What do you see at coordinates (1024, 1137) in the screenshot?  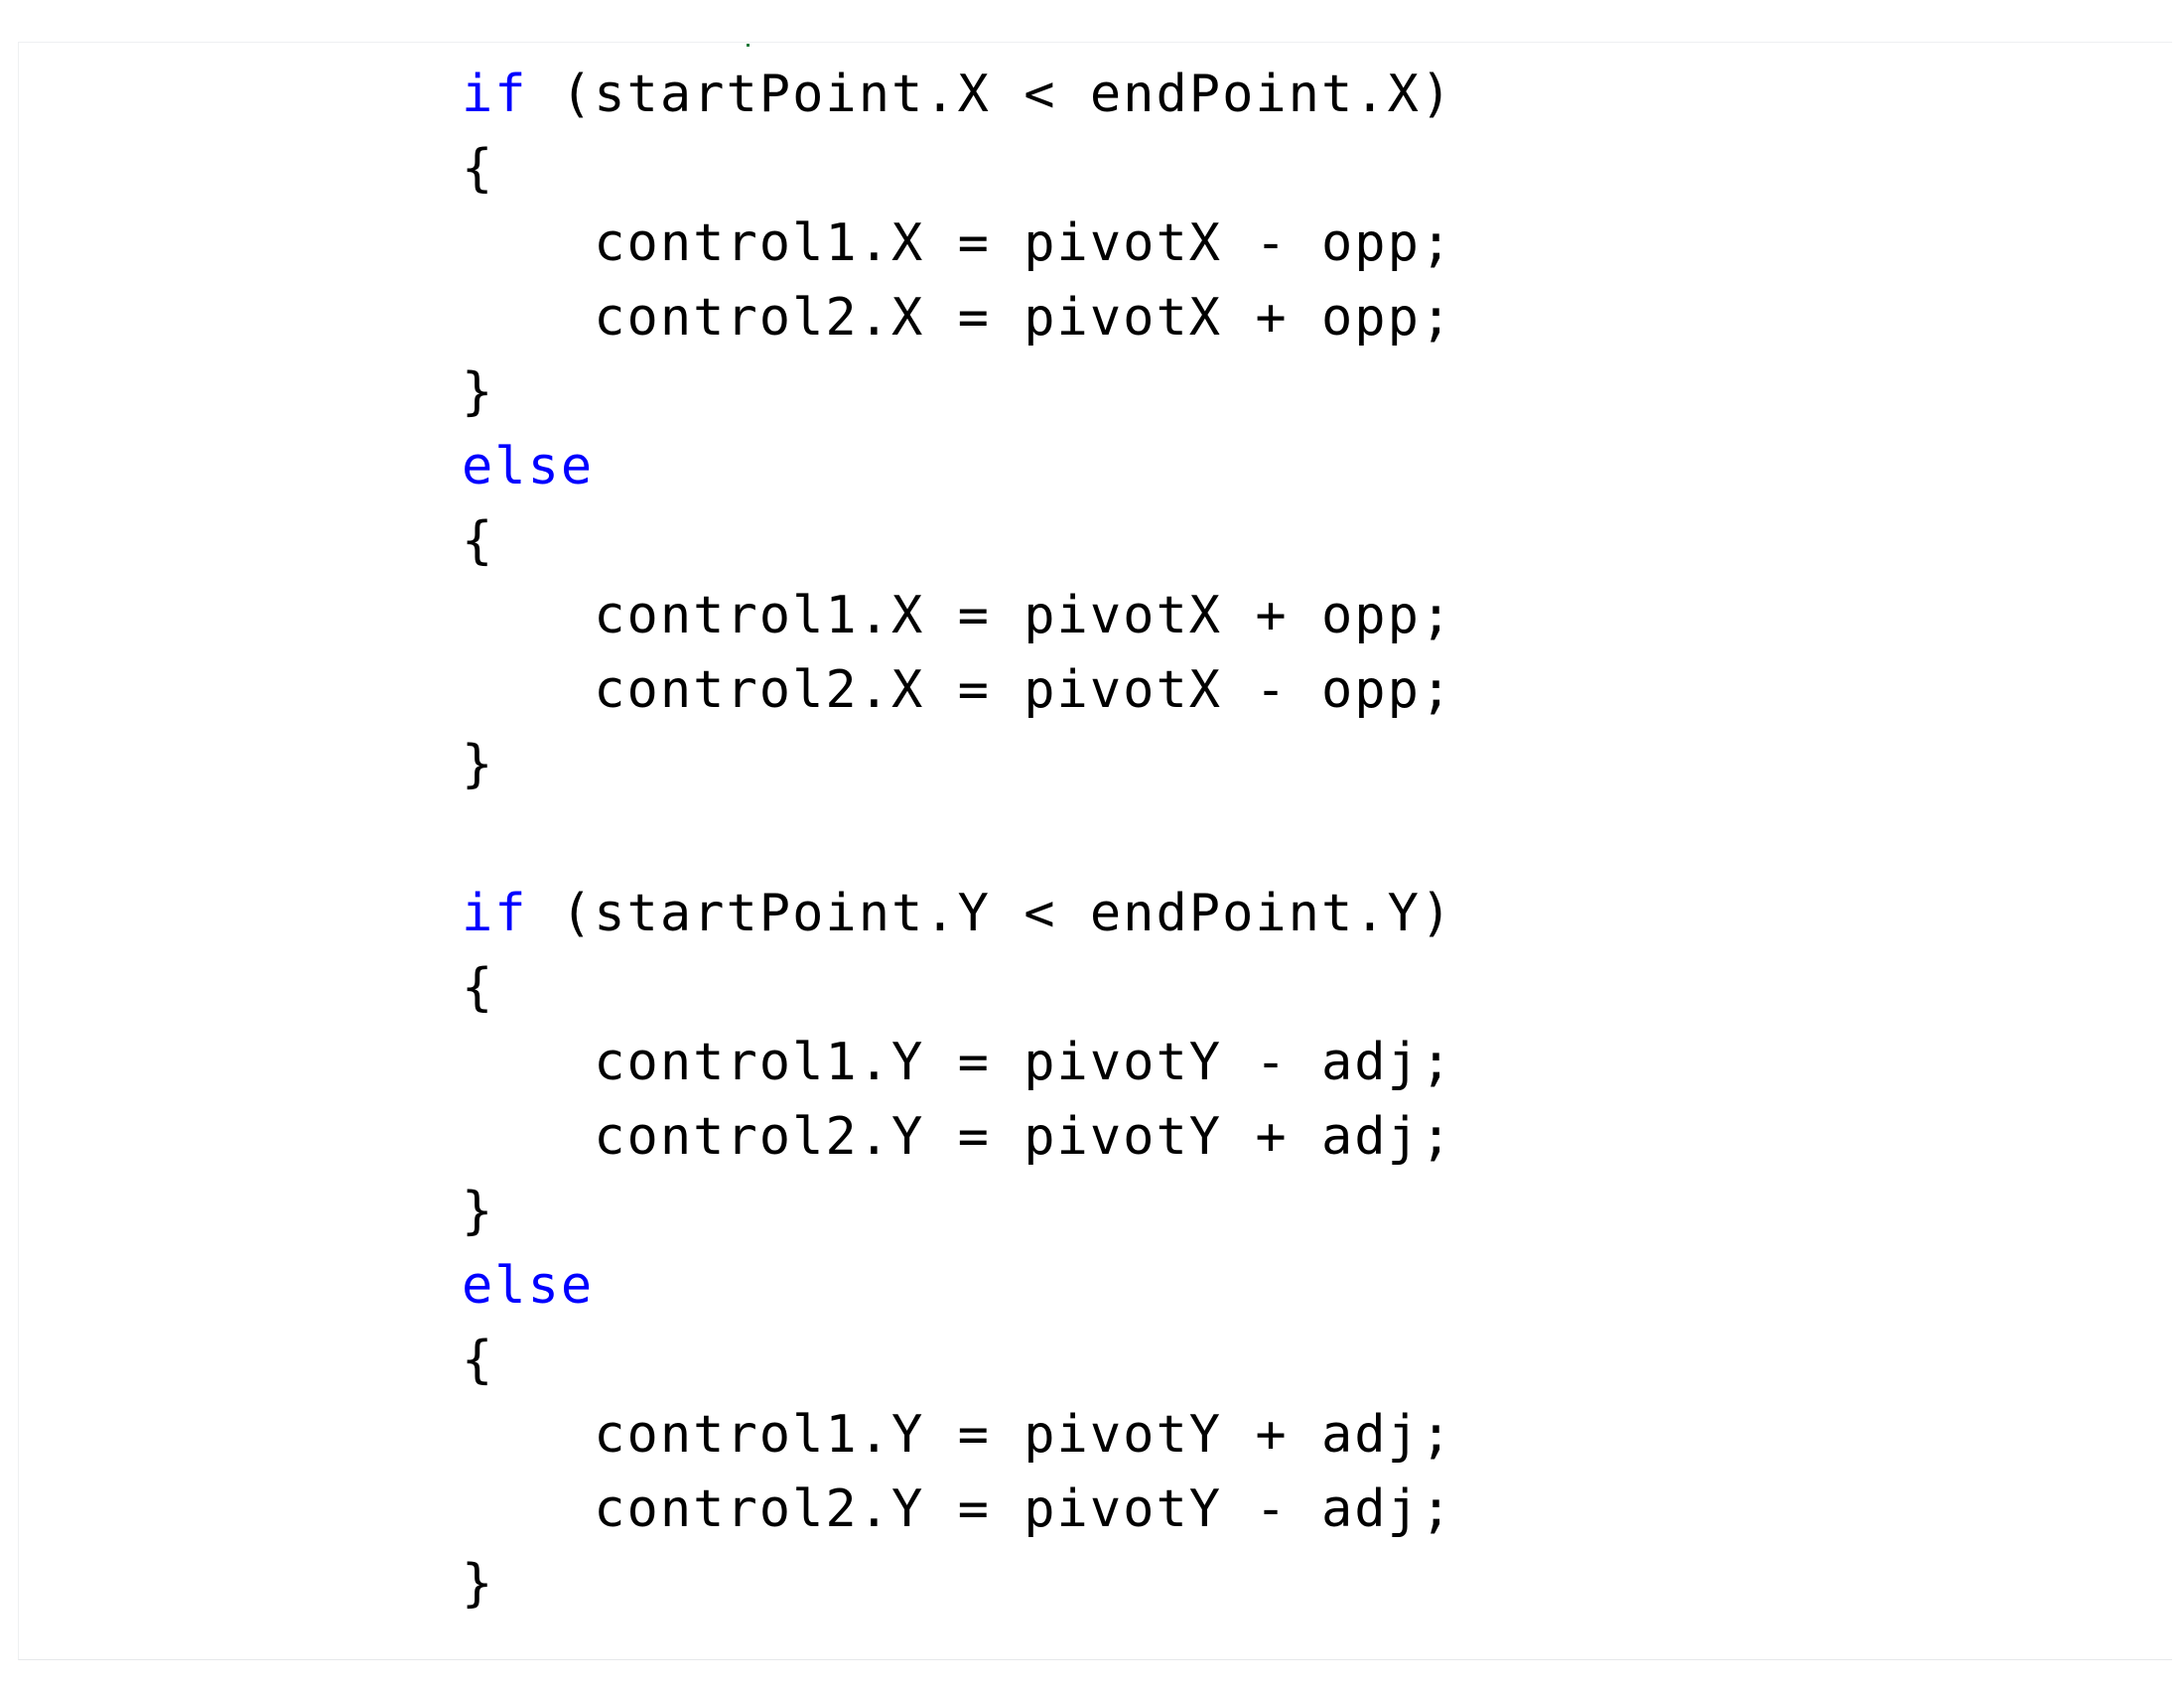 I see `code-text: control2.Y = pivotY + adj;` at bounding box center [1024, 1137].